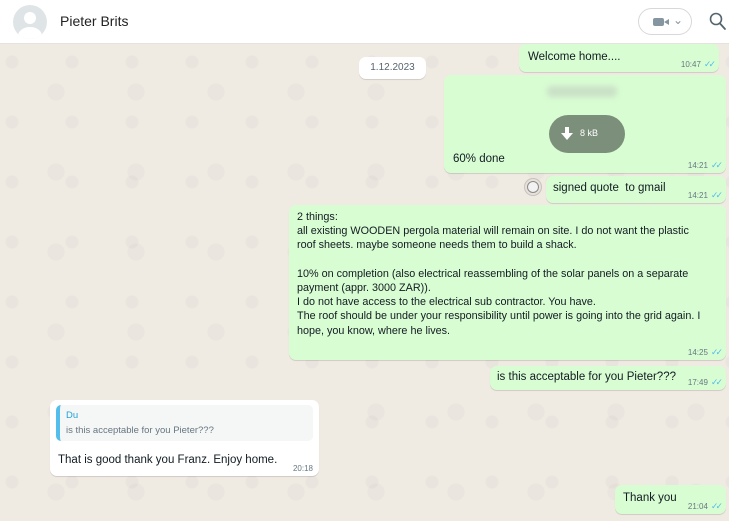 Image resolution: width=729 pixels, height=521 pixels. Describe the element at coordinates (392, 68) in the screenshot. I see `date-separator: 1.12.2023` at that location.